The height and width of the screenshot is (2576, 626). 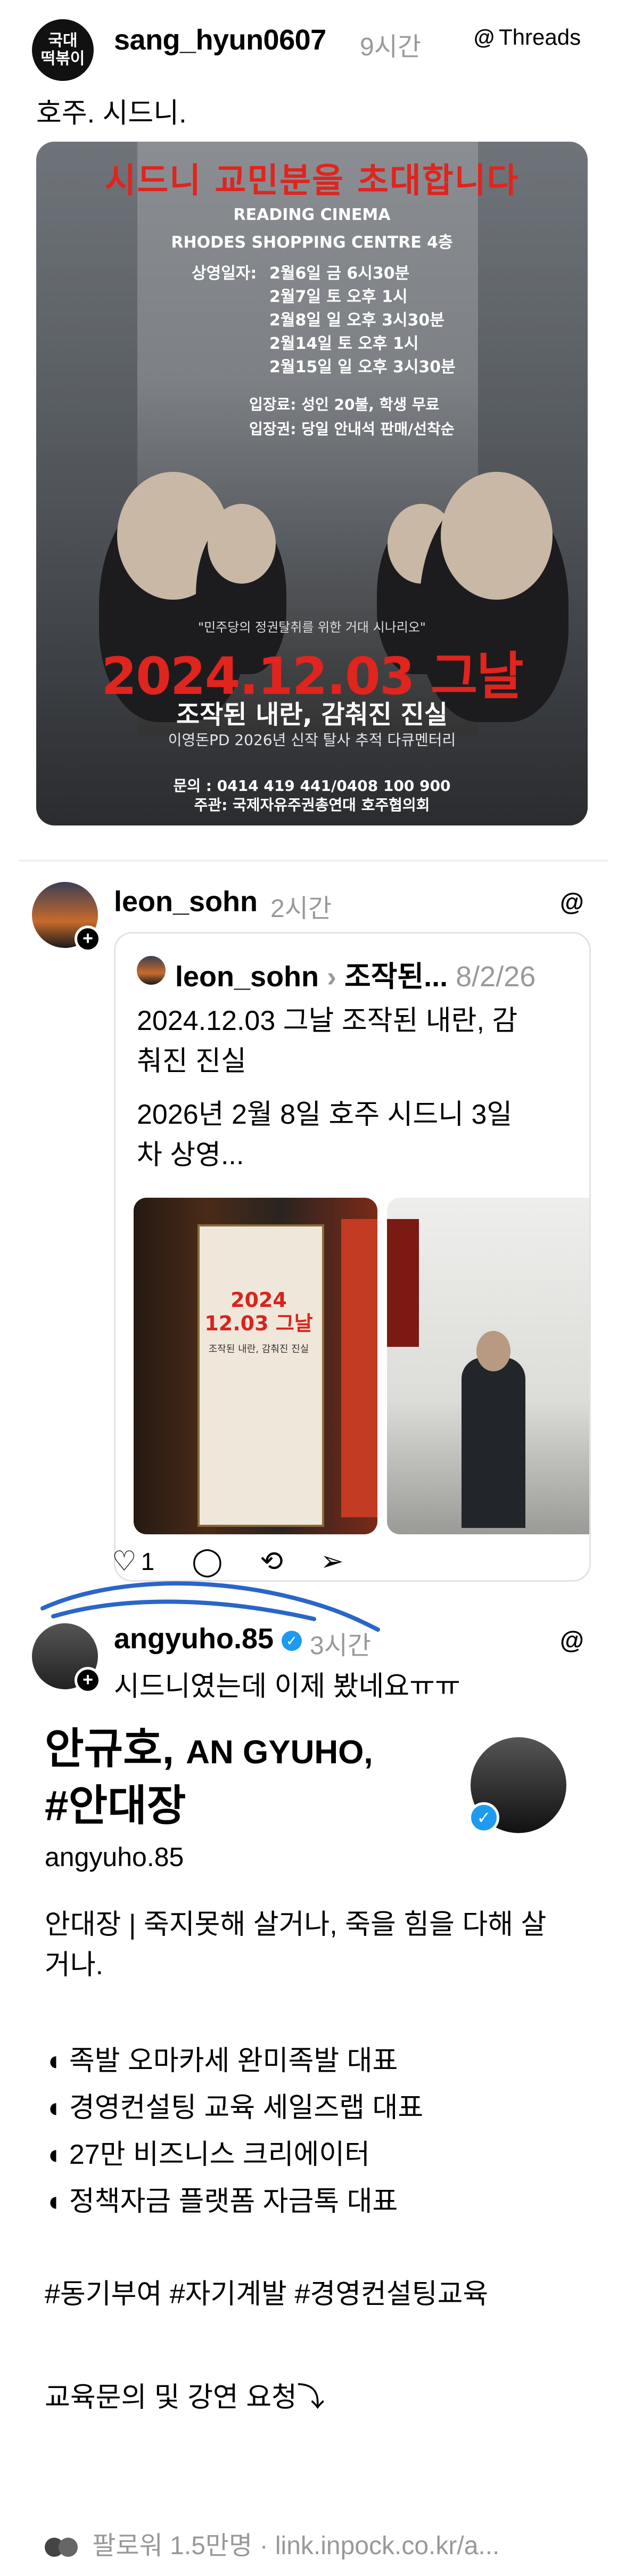 I want to click on divider, so click(x=313, y=861).